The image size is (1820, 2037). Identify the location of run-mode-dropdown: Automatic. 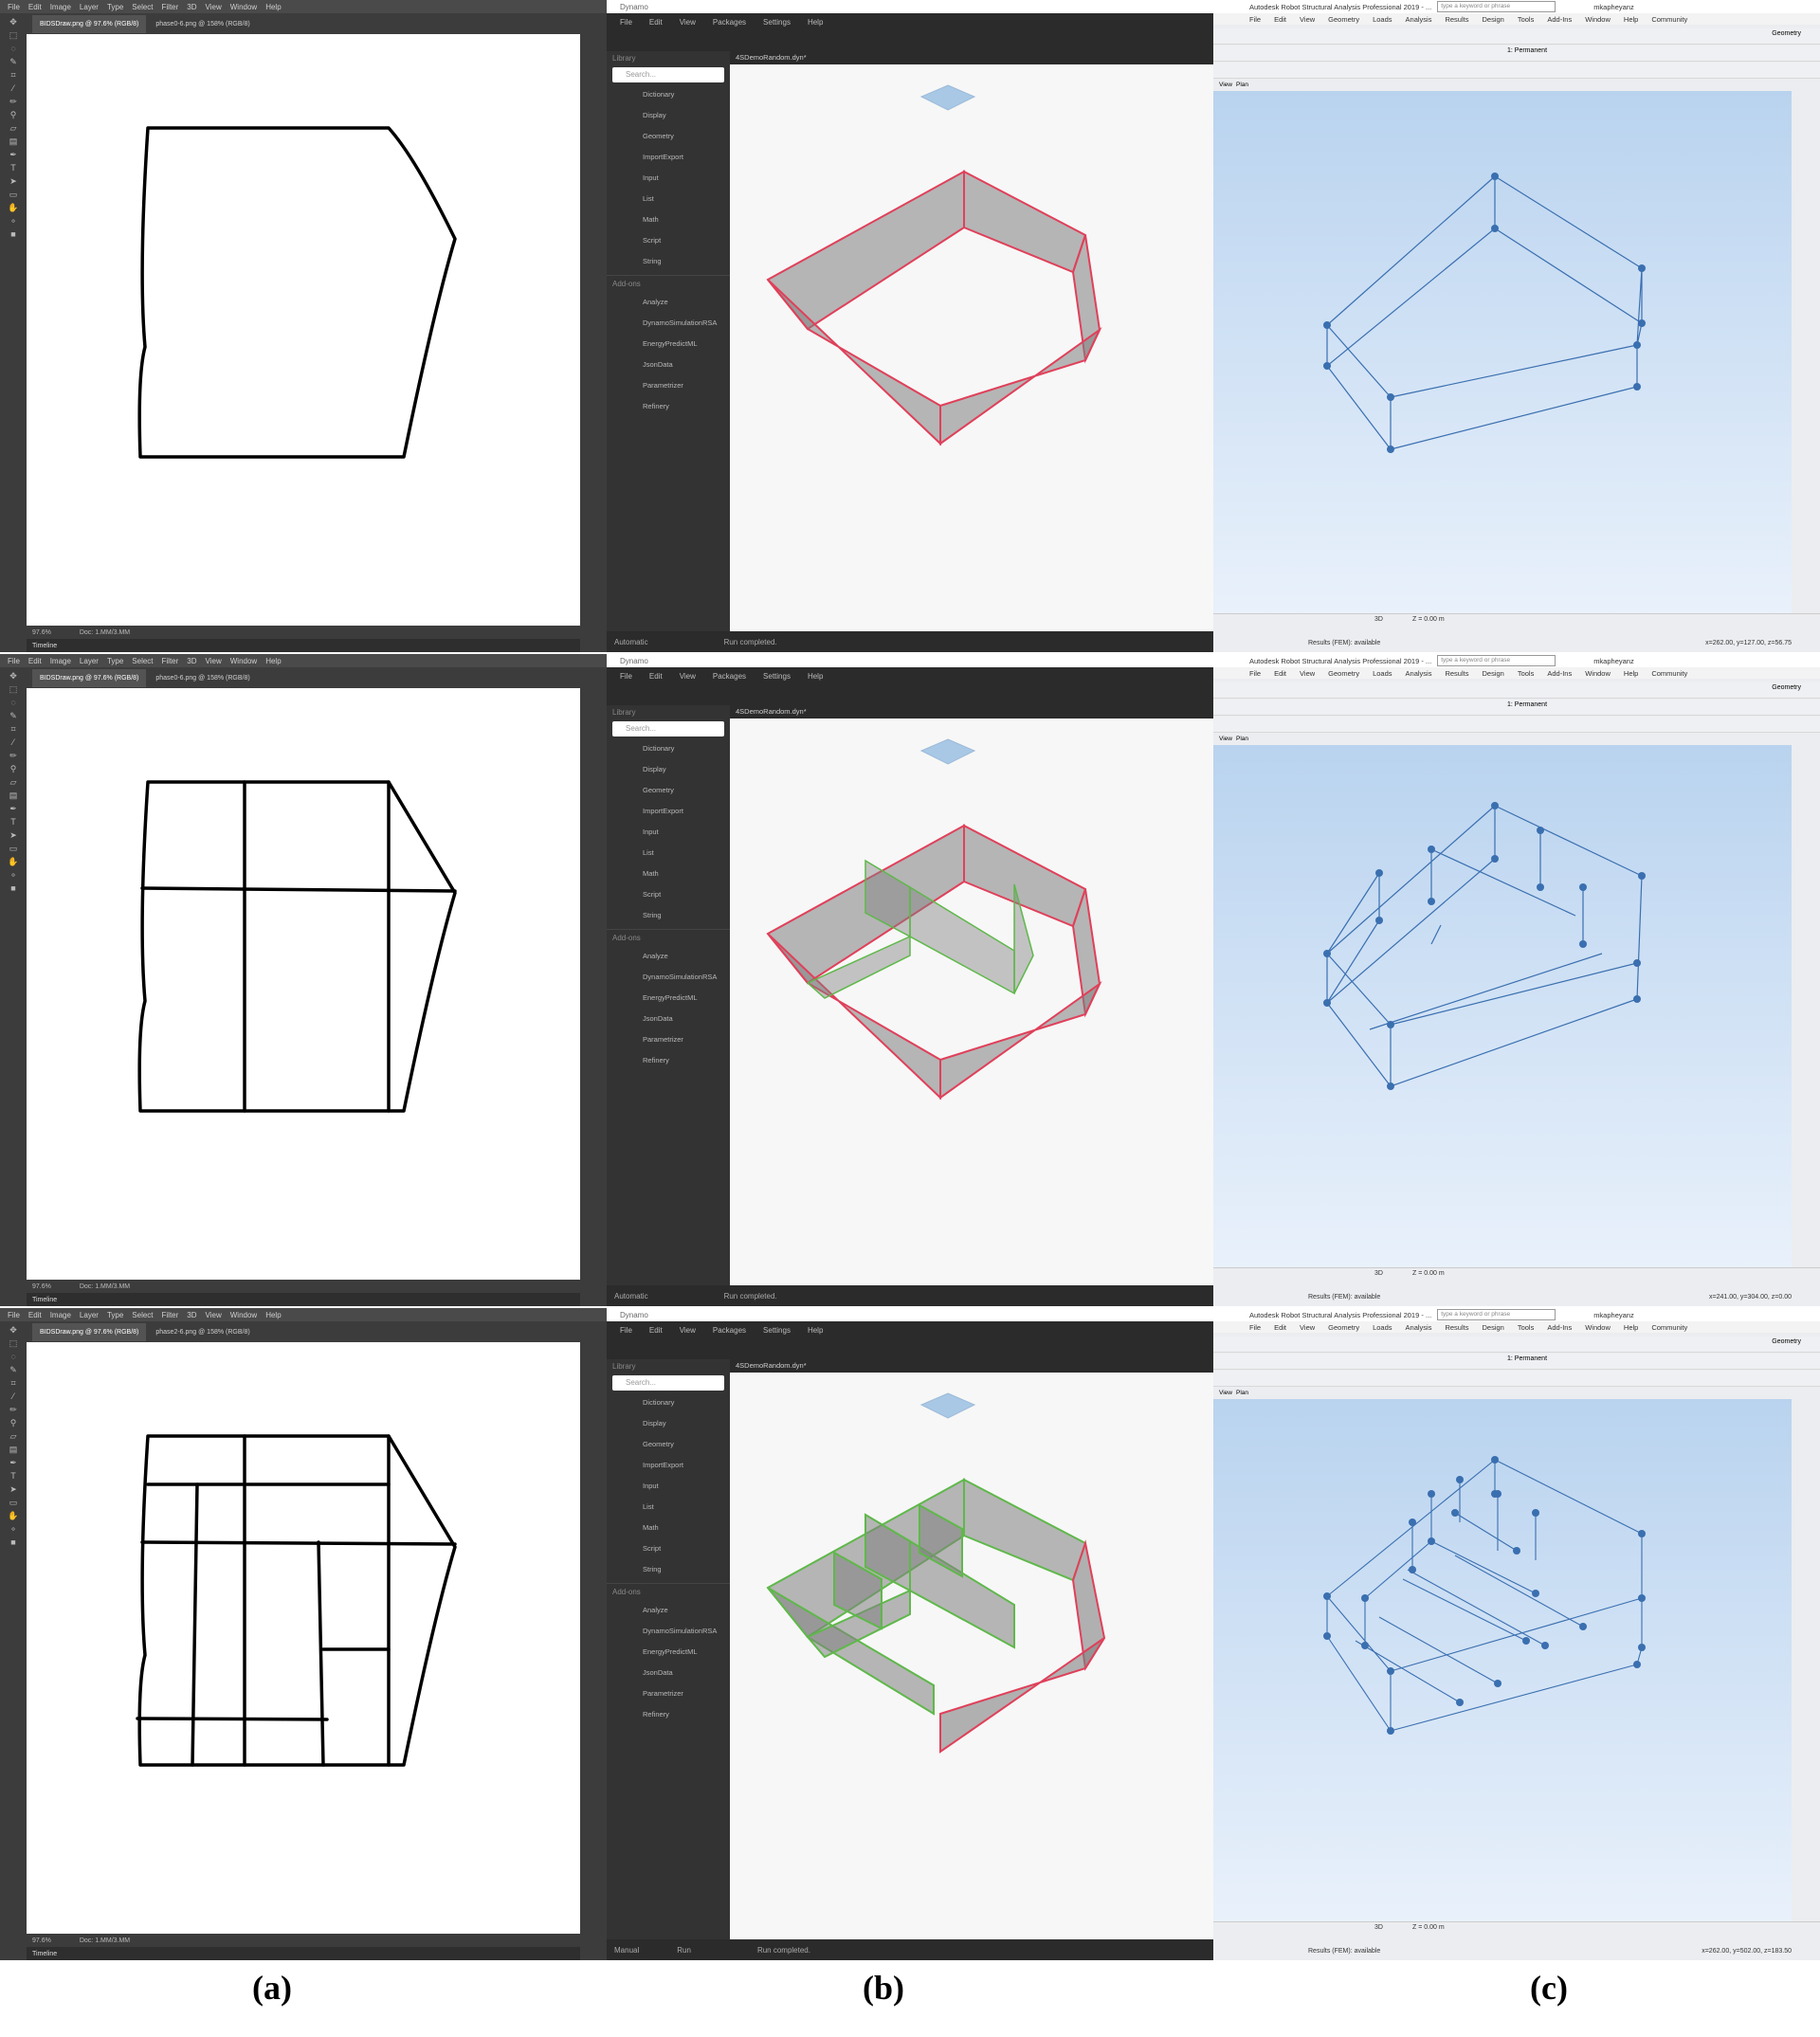
(631, 642).